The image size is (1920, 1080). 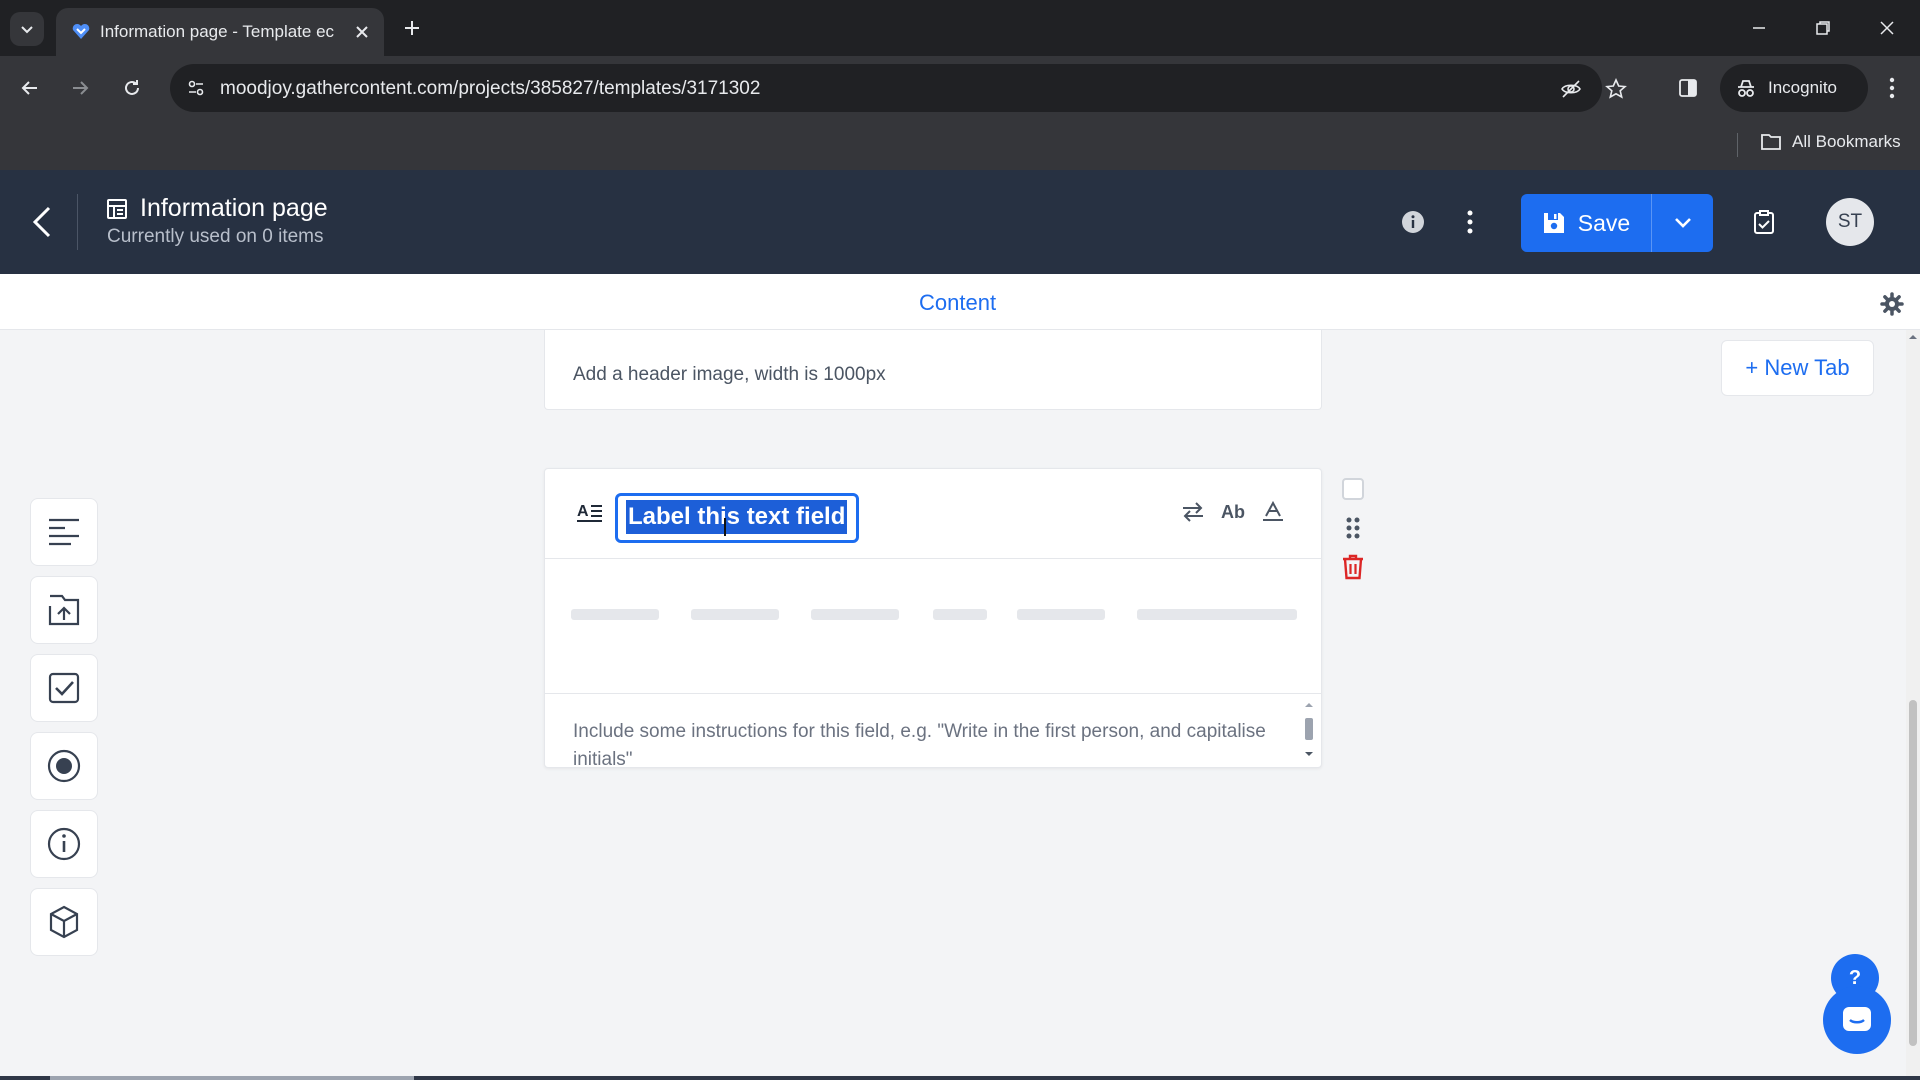 I want to click on minimize-icon, so click(x=1759, y=28).